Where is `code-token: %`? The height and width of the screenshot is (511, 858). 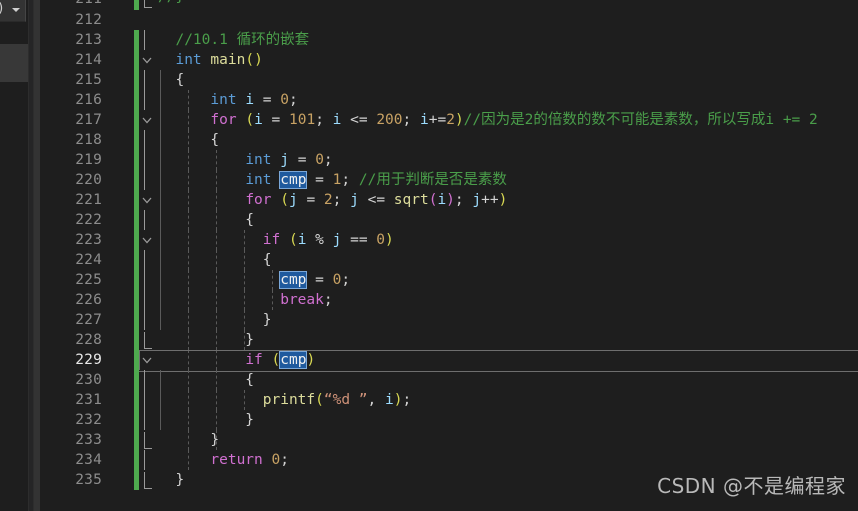 code-token: % is located at coordinates (319, 240).